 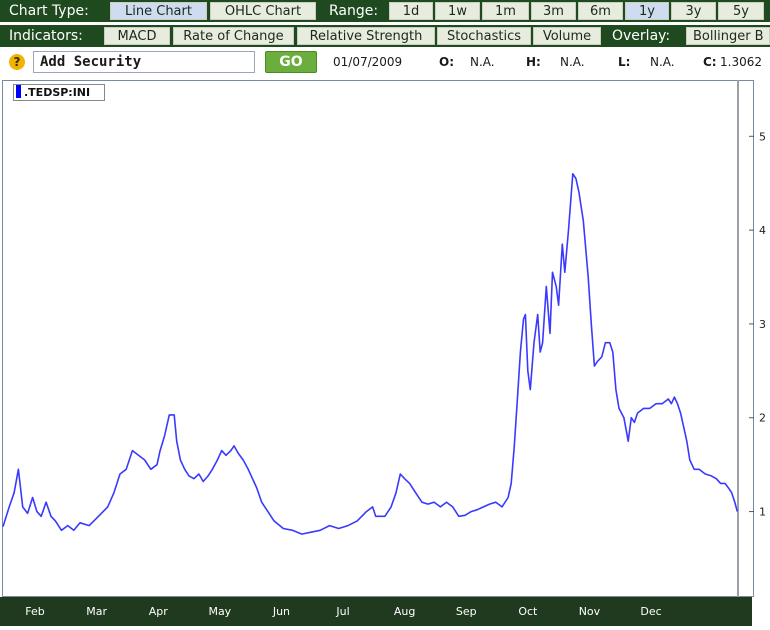 What do you see at coordinates (457, 11) in the screenshot?
I see `range-1w-button: 1w` at bounding box center [457, 11].